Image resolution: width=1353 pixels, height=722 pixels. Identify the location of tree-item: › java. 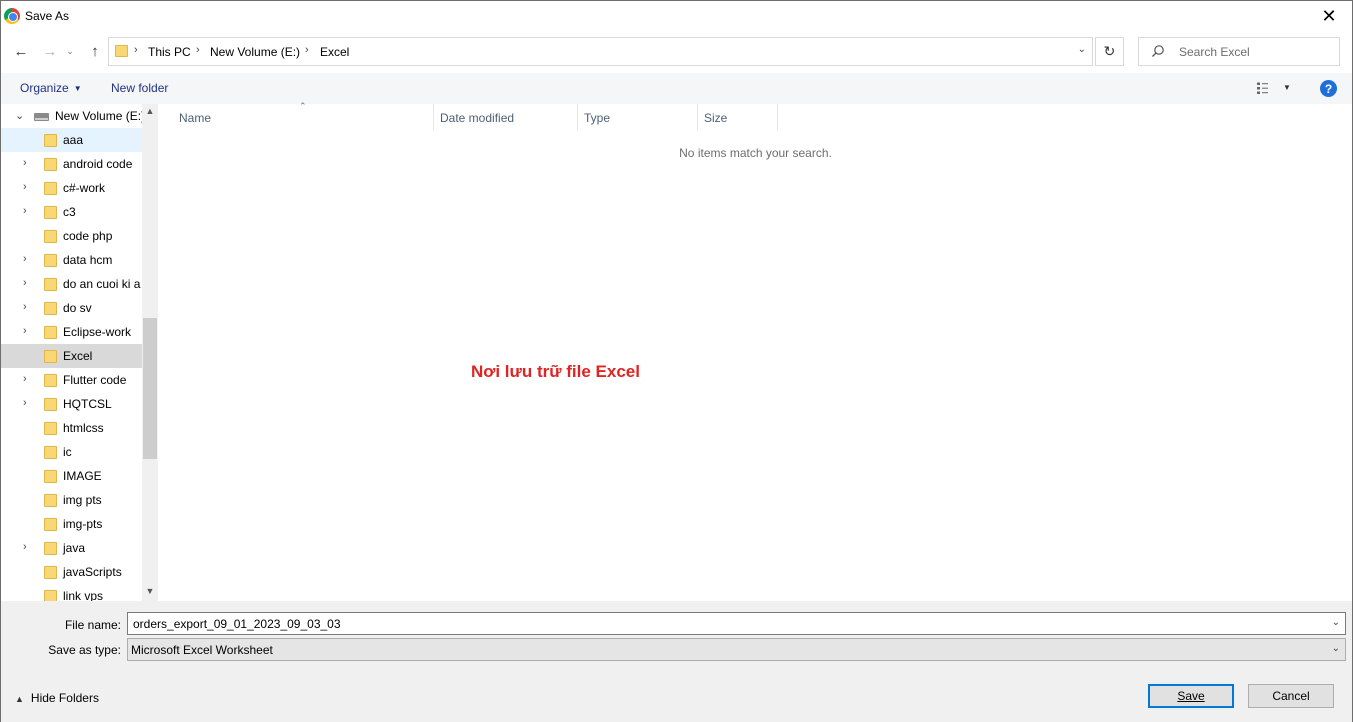
(71, 548).